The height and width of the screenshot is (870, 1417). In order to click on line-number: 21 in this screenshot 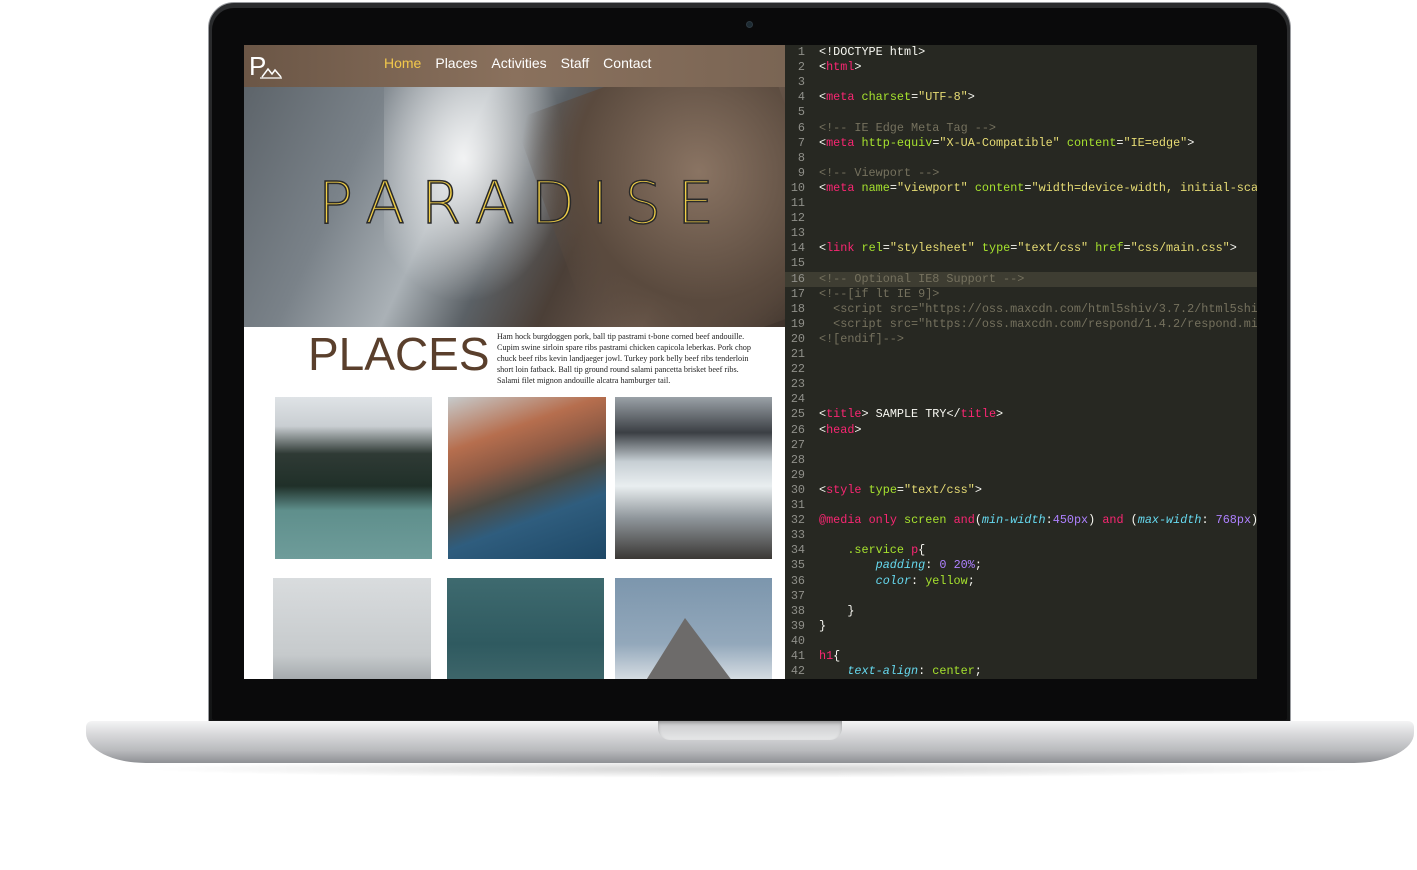, I will do `click(797, 354)`.